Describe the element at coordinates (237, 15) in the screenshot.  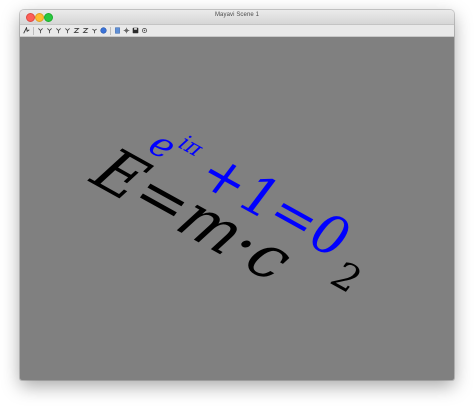
I see `window-title: Mayavi Scene 1` at that location.